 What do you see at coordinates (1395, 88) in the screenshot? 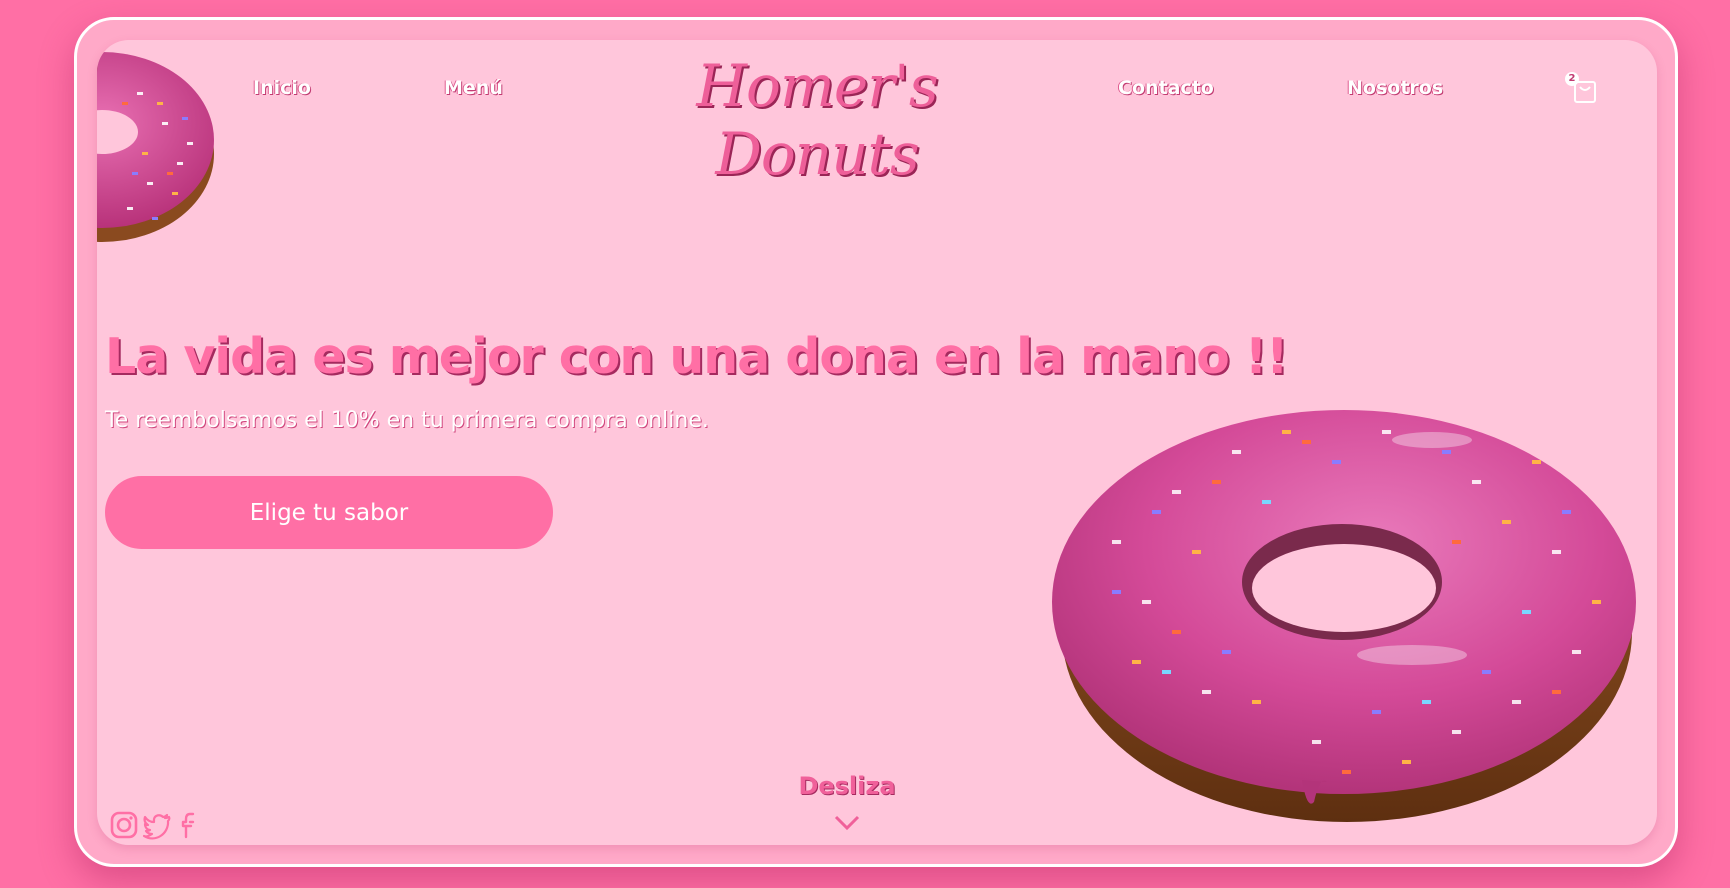
I see `nav-link-nosotros: Nosotros` at bounding box center [1395, 88].